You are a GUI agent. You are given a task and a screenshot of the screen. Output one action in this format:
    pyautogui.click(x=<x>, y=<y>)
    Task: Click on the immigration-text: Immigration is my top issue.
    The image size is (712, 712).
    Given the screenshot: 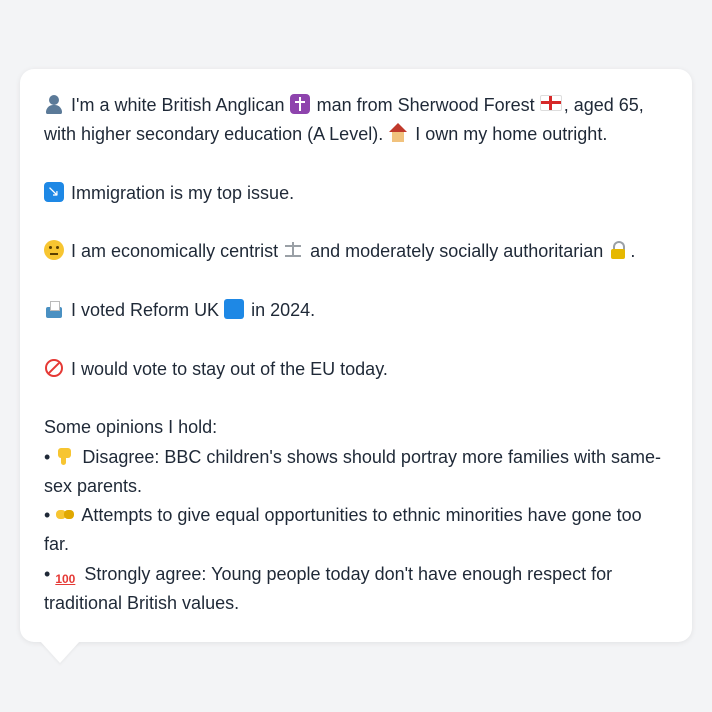 What is the action you would take?
    pyautogui.click(x=183, y=192)
    